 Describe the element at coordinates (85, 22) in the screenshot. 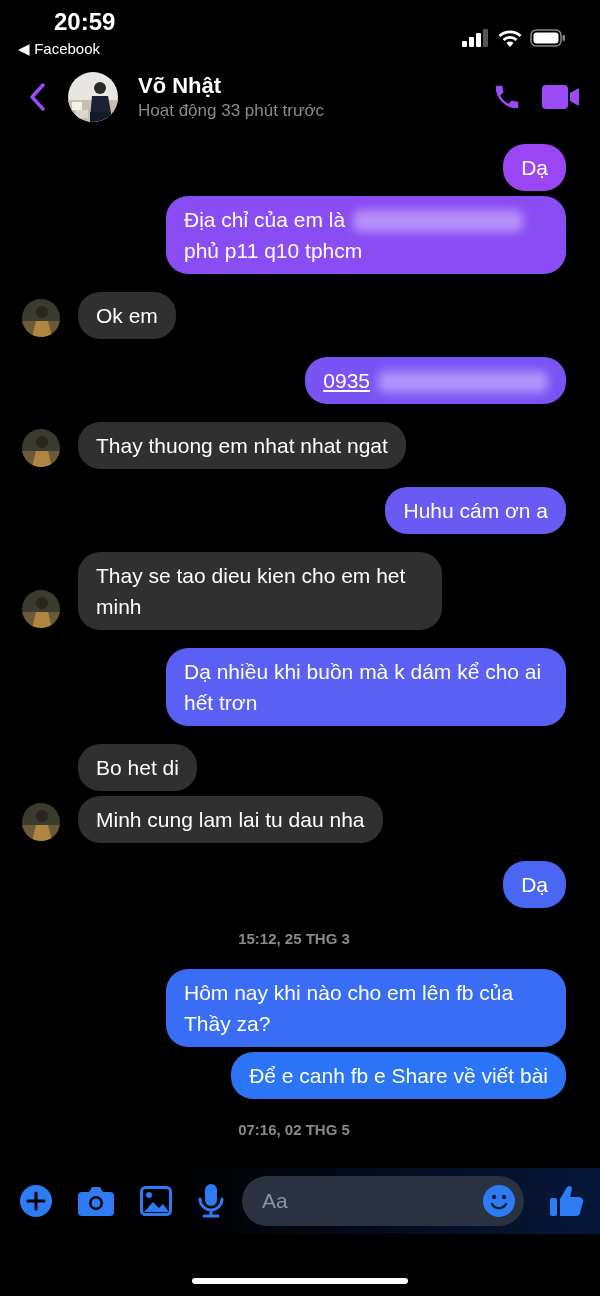

I see `status-time: 20:59` at that location.